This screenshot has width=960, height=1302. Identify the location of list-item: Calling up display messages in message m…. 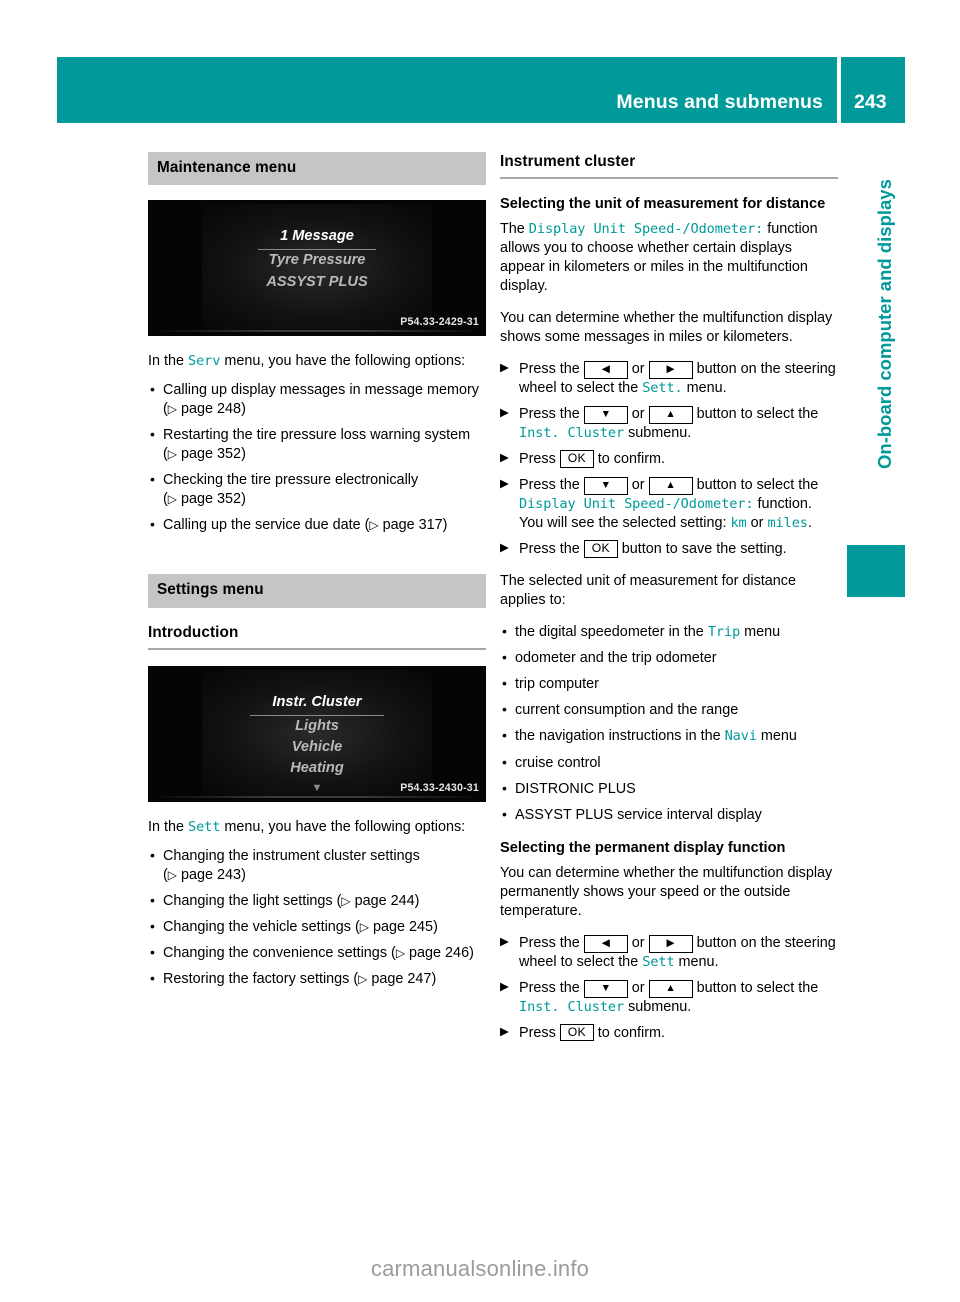
(317, 399).